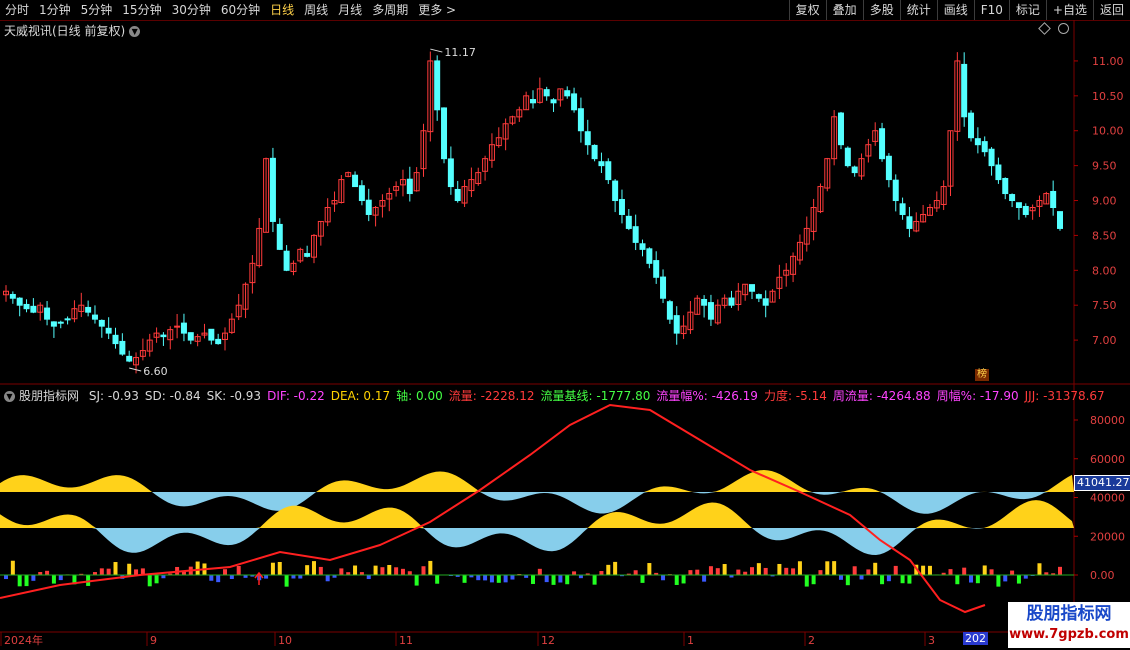  I want to click on low-pointer, so click(135, 369).